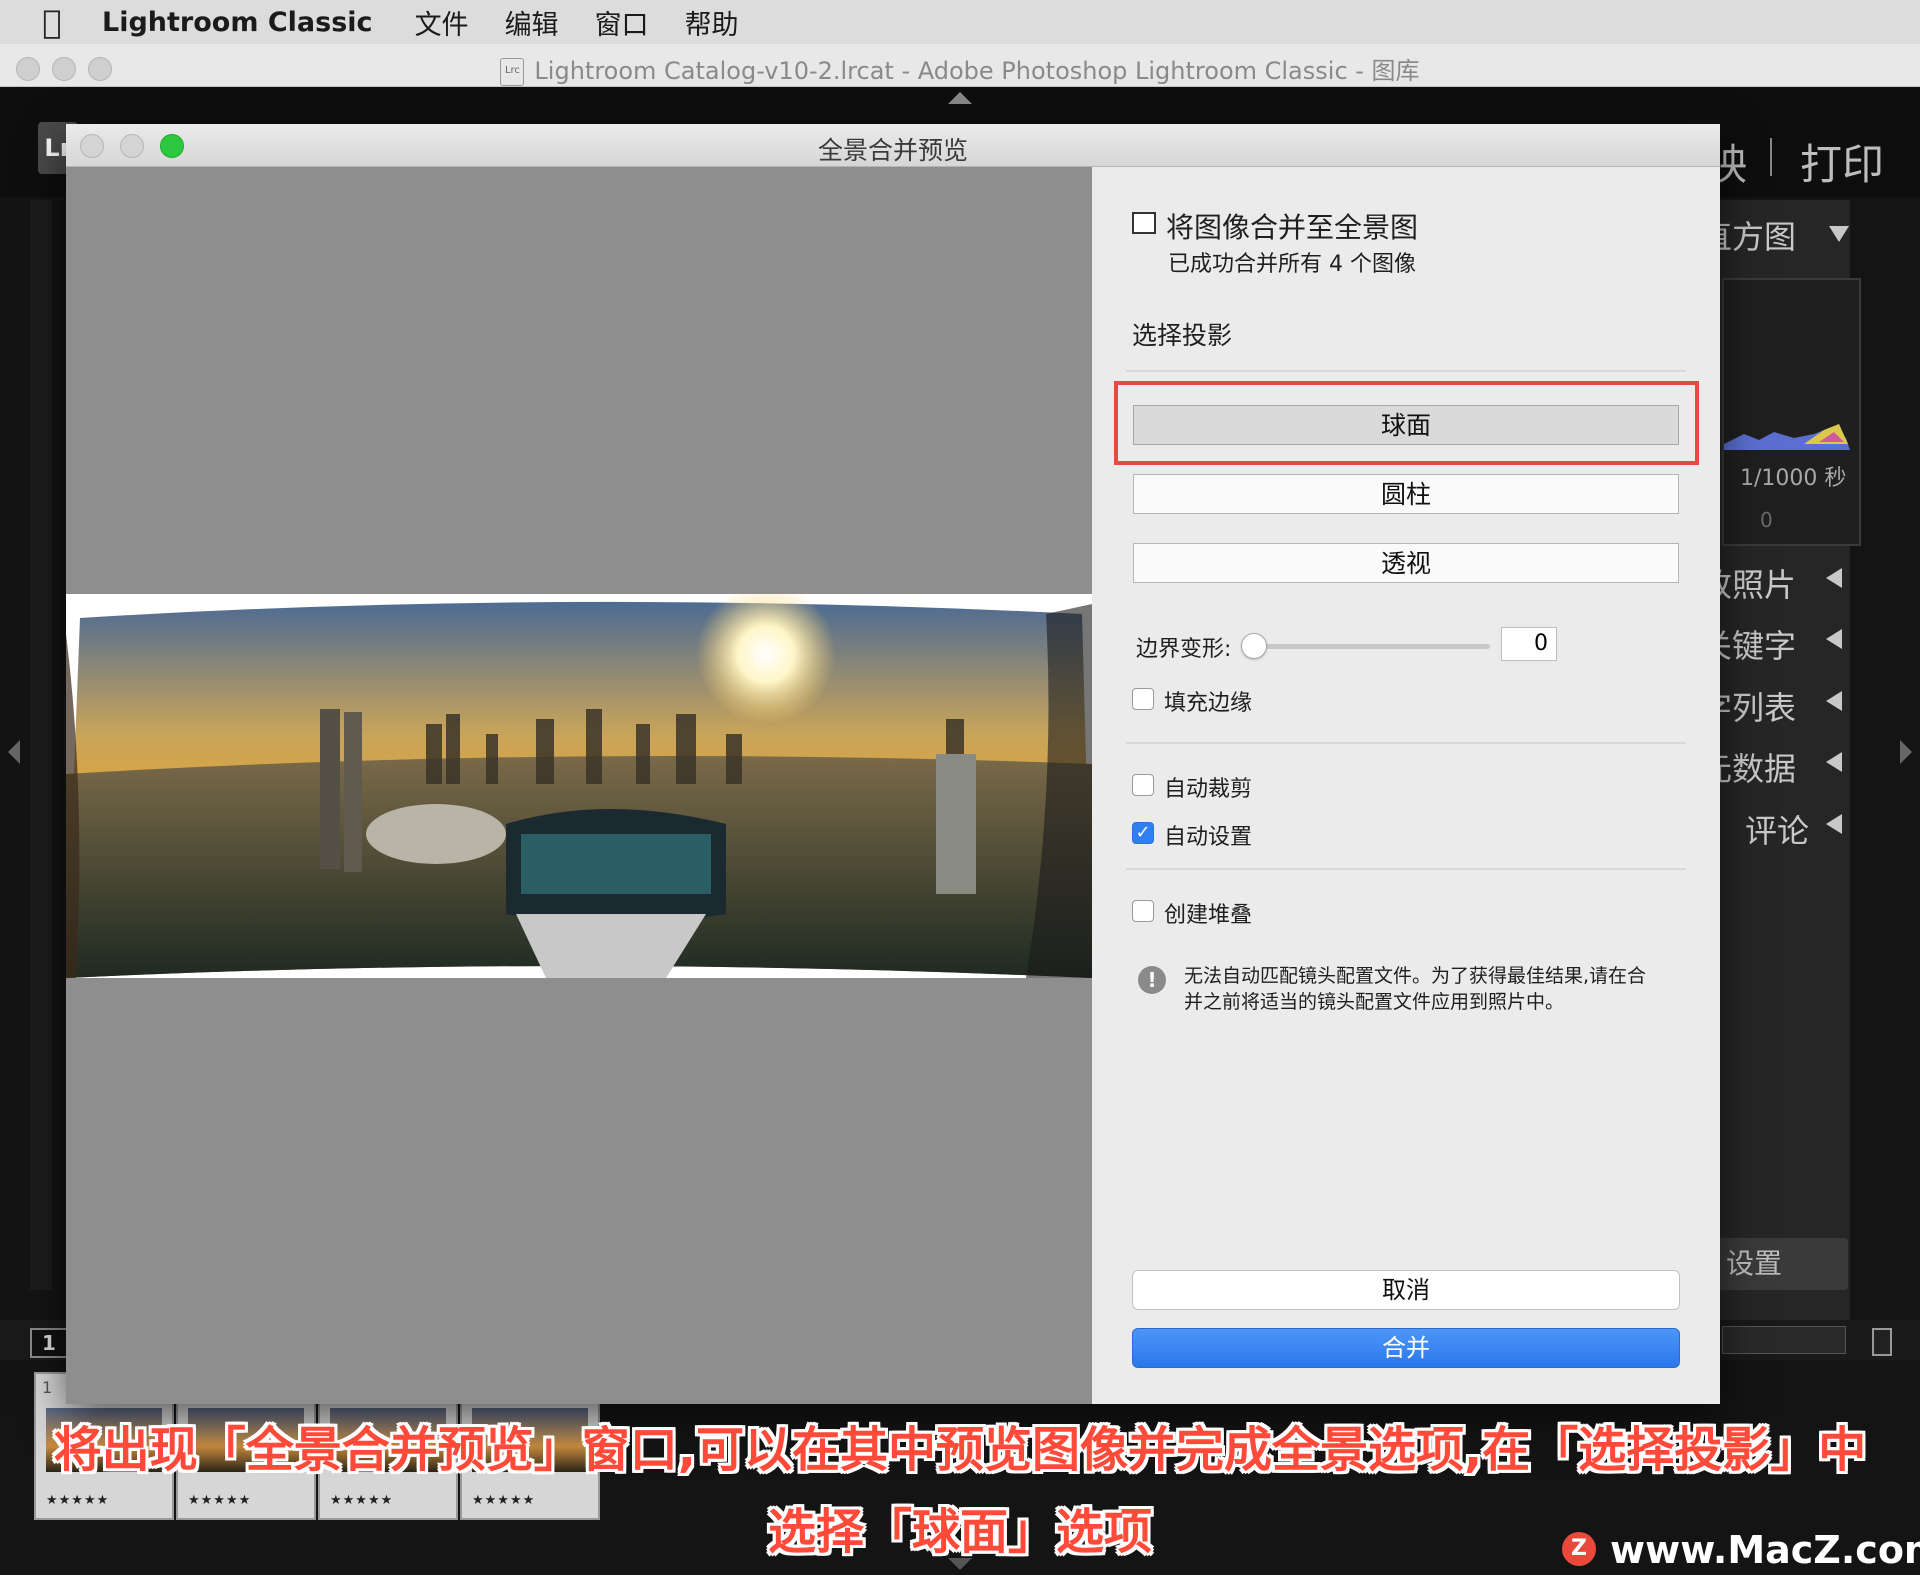 Image resolution: width=1920 pixels, height=1575 pixels. What do you see at coordinates (1842, 161) in the screenshot?
I see `module-print: 打印` at bounding box center [1842, 161].